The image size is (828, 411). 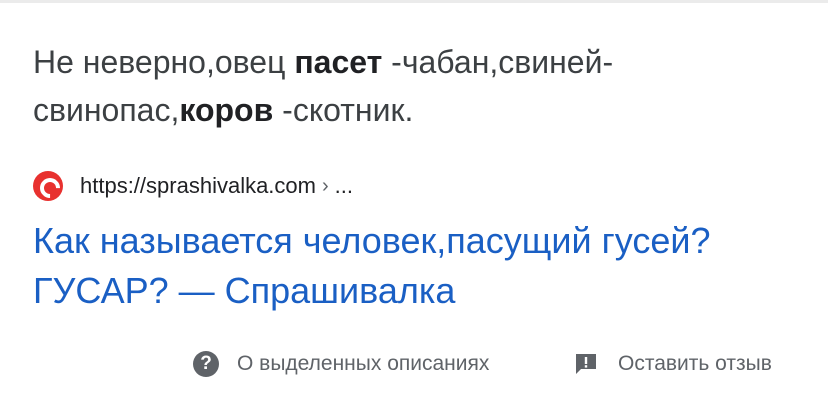 What do you see at coordinates (226, 110) in the screenshot?
I see `snippet-highlight: коров` at bounding box center [226, 110].